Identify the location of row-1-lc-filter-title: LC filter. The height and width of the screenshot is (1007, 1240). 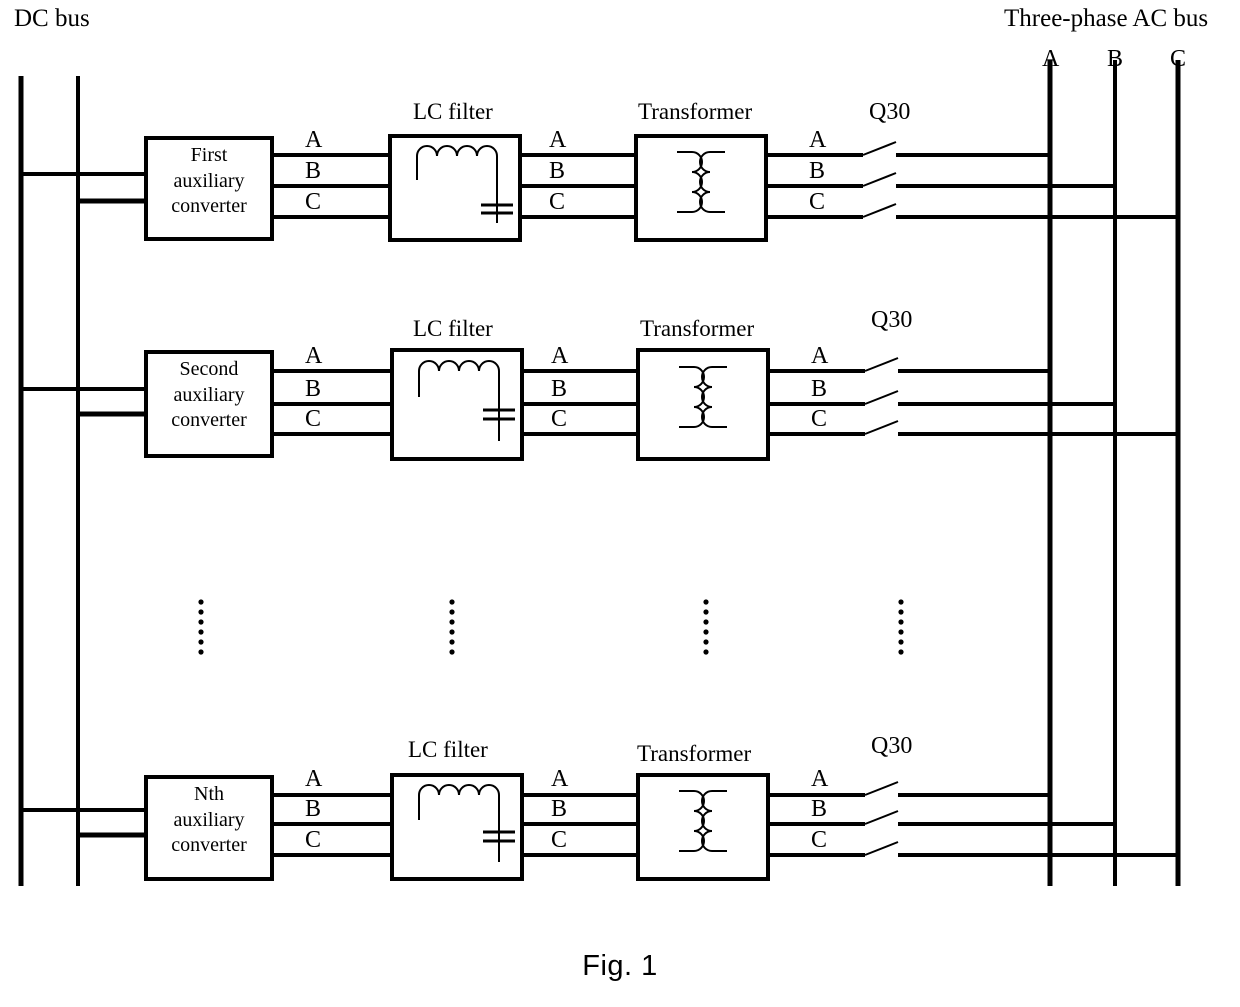
(453, 111).